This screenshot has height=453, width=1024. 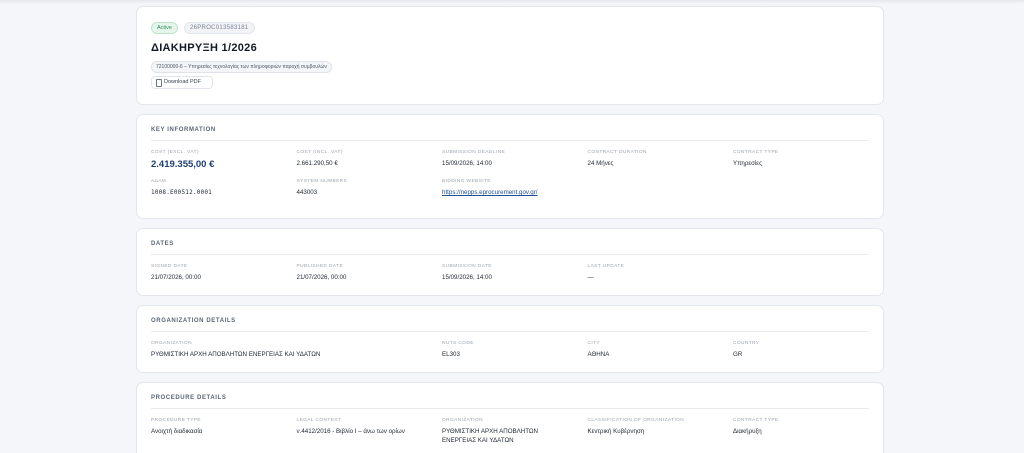 I want to click on field-contract-type: CONTRACT TYPE Υπηρεσίες, so click(x=806, y=155).